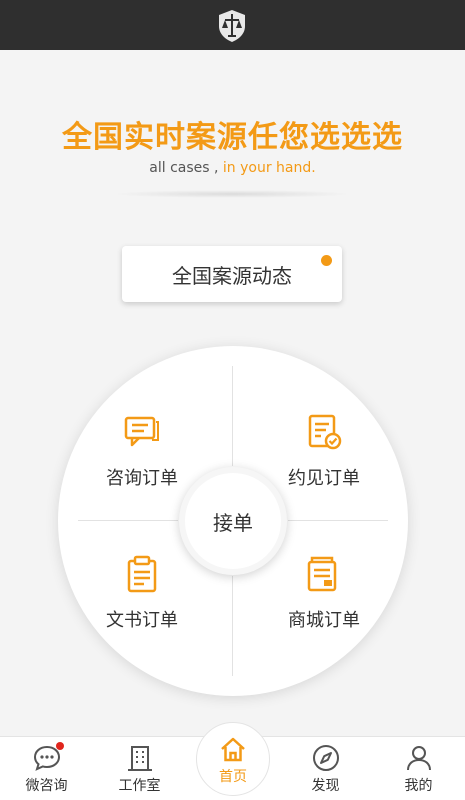  I want to click on case-dynamics-label: 全国案源动态, so click(232, 275).